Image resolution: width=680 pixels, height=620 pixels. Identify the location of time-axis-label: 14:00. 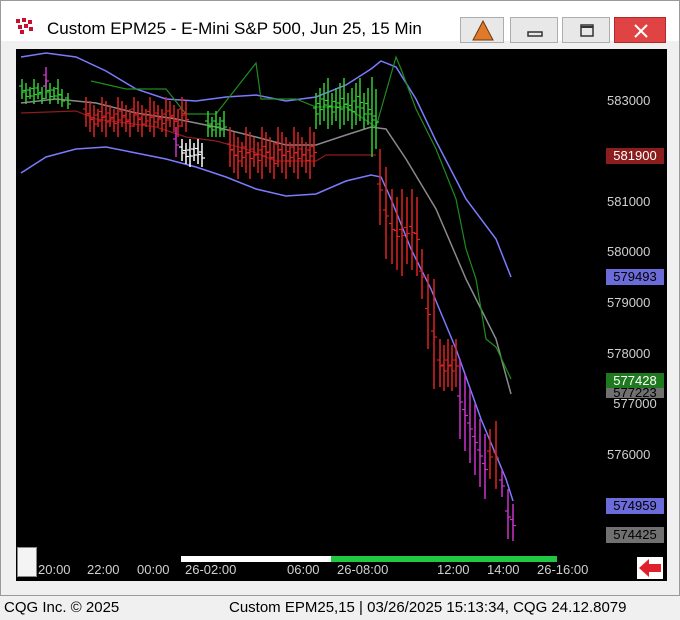
(503, 569).